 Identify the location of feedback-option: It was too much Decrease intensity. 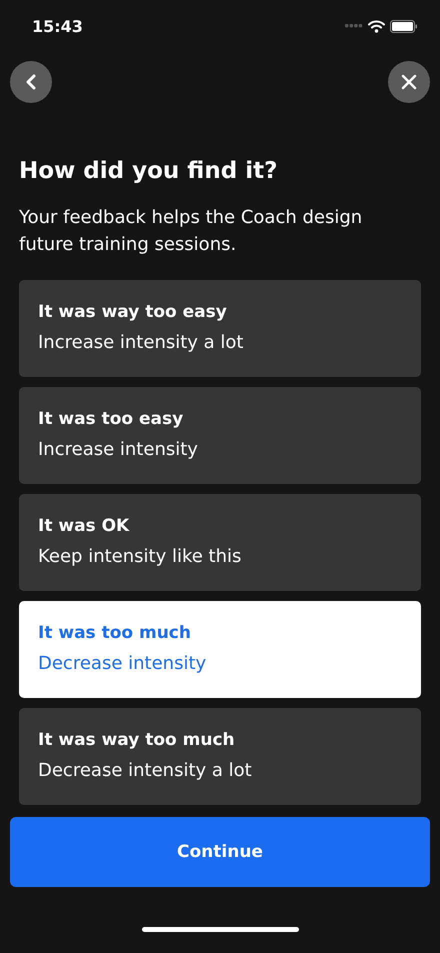
(220, 649).